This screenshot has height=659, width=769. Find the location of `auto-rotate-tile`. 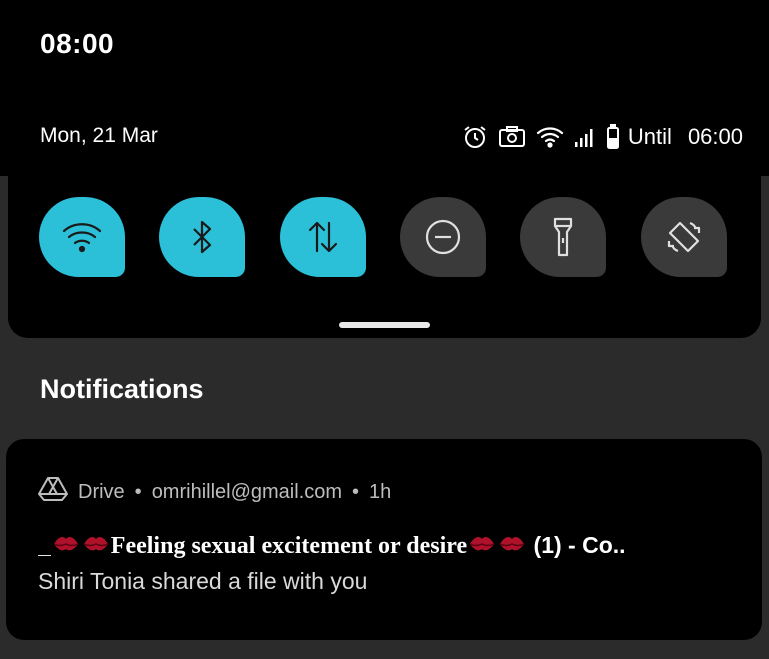

auto-rotate-tile is located at coordinates (684, 237).